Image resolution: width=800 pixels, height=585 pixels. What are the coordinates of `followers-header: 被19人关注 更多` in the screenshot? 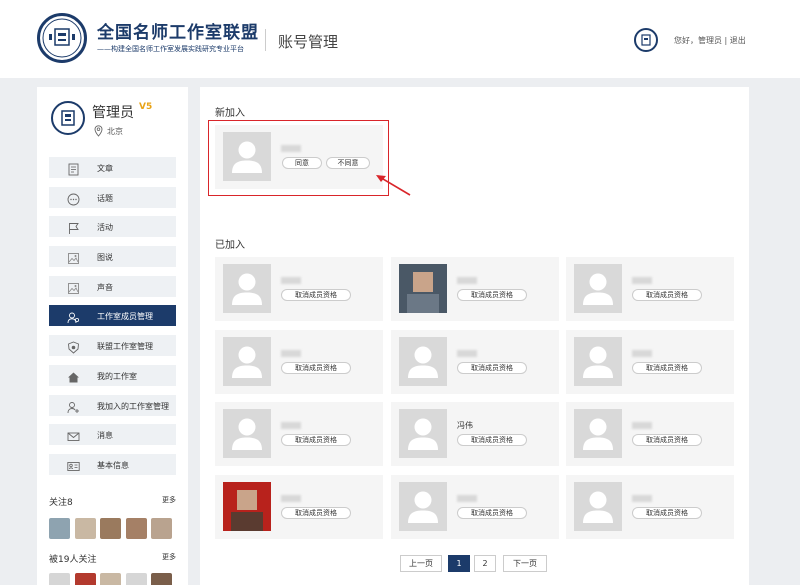 It's located at (112, 558).